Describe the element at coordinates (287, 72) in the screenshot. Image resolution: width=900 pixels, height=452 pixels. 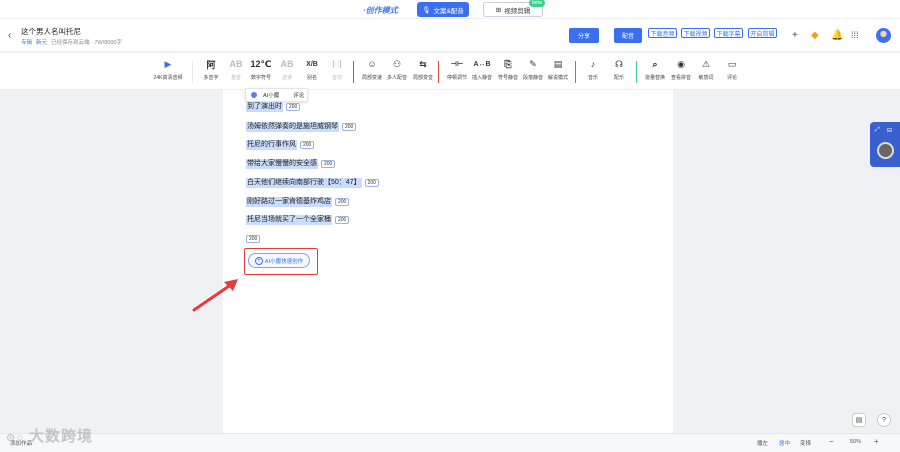
I see `tool-liaison: AB 连读` at that location.